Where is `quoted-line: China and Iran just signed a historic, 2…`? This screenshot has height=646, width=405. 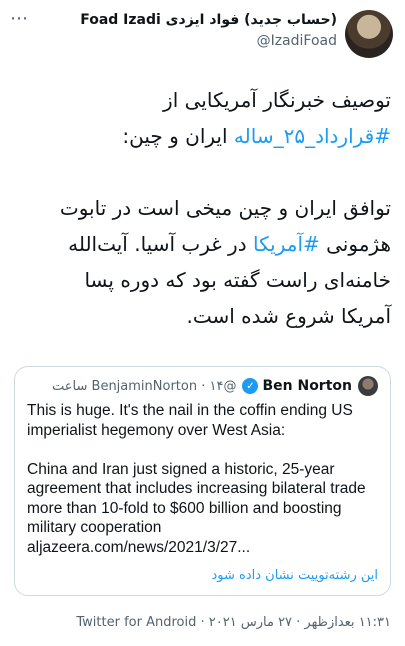 quoted-line: China and Iran just signed a historic, 2… is located at coordinates (181, 469).